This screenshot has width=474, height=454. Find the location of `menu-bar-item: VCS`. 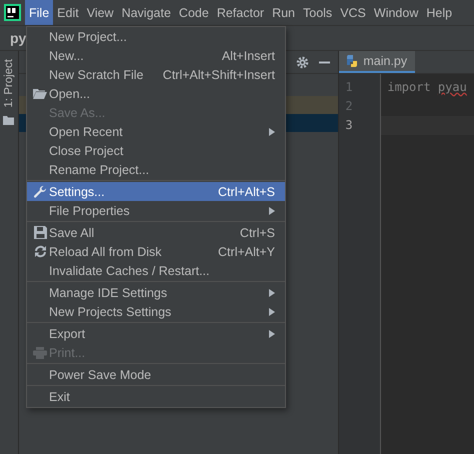

menu-bar-item: VCS is located at coordinates (353, 12).